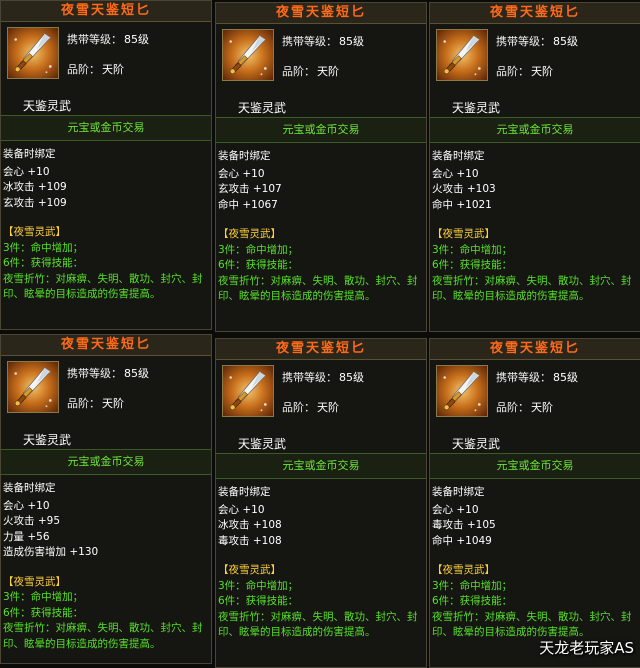 This screenshot has width=640, height=668. What do you see at coordinates (586, 648) in the screenshot?
I see `watermark: 天龙老玩家AS` at bounding box center [586, 648].